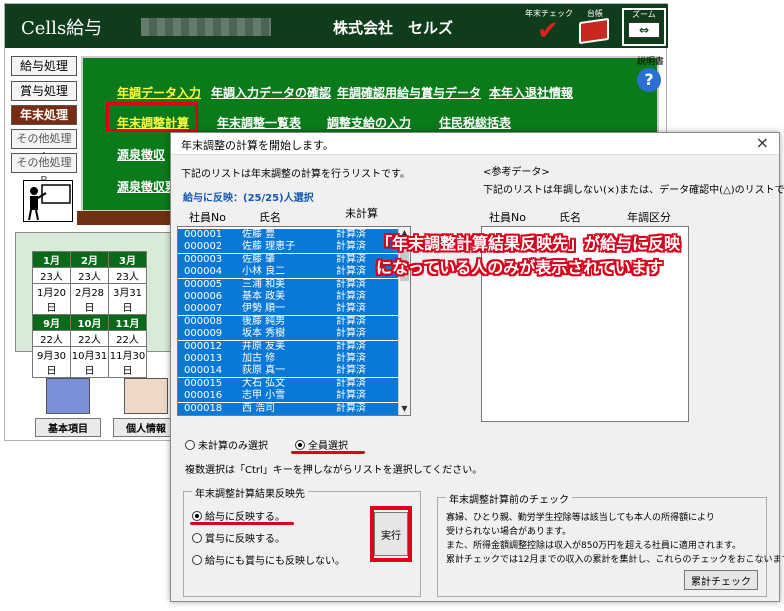  What do you see at coordinates (289, 396) in the screenshot?
I see `employee-row: 000016 志甲 小雪 計算済` at bounding box center [289, 396].